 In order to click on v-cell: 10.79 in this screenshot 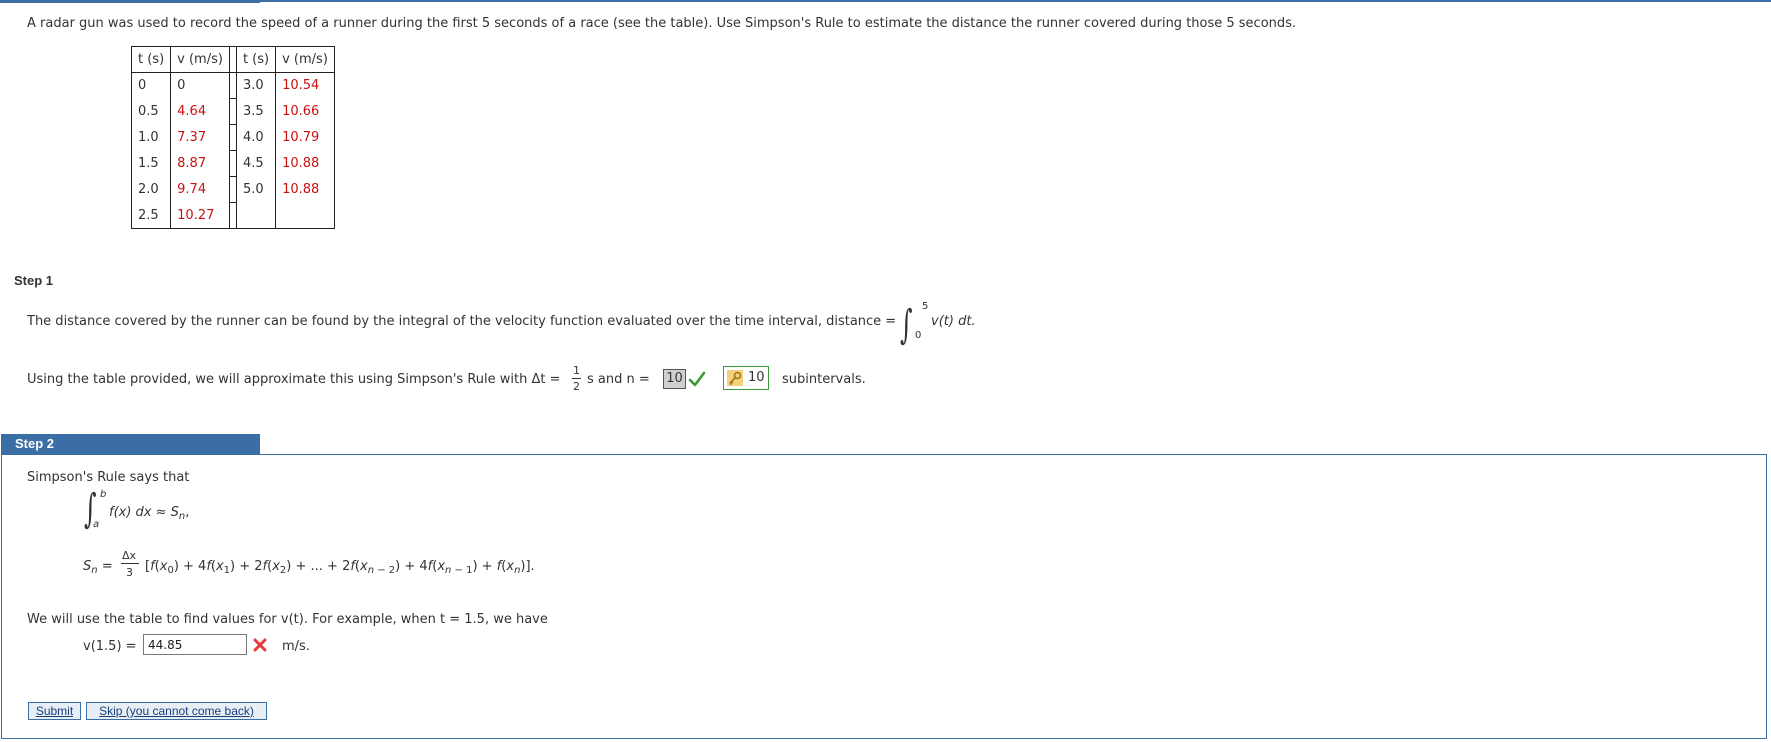, I will do `click(305, 137)`.